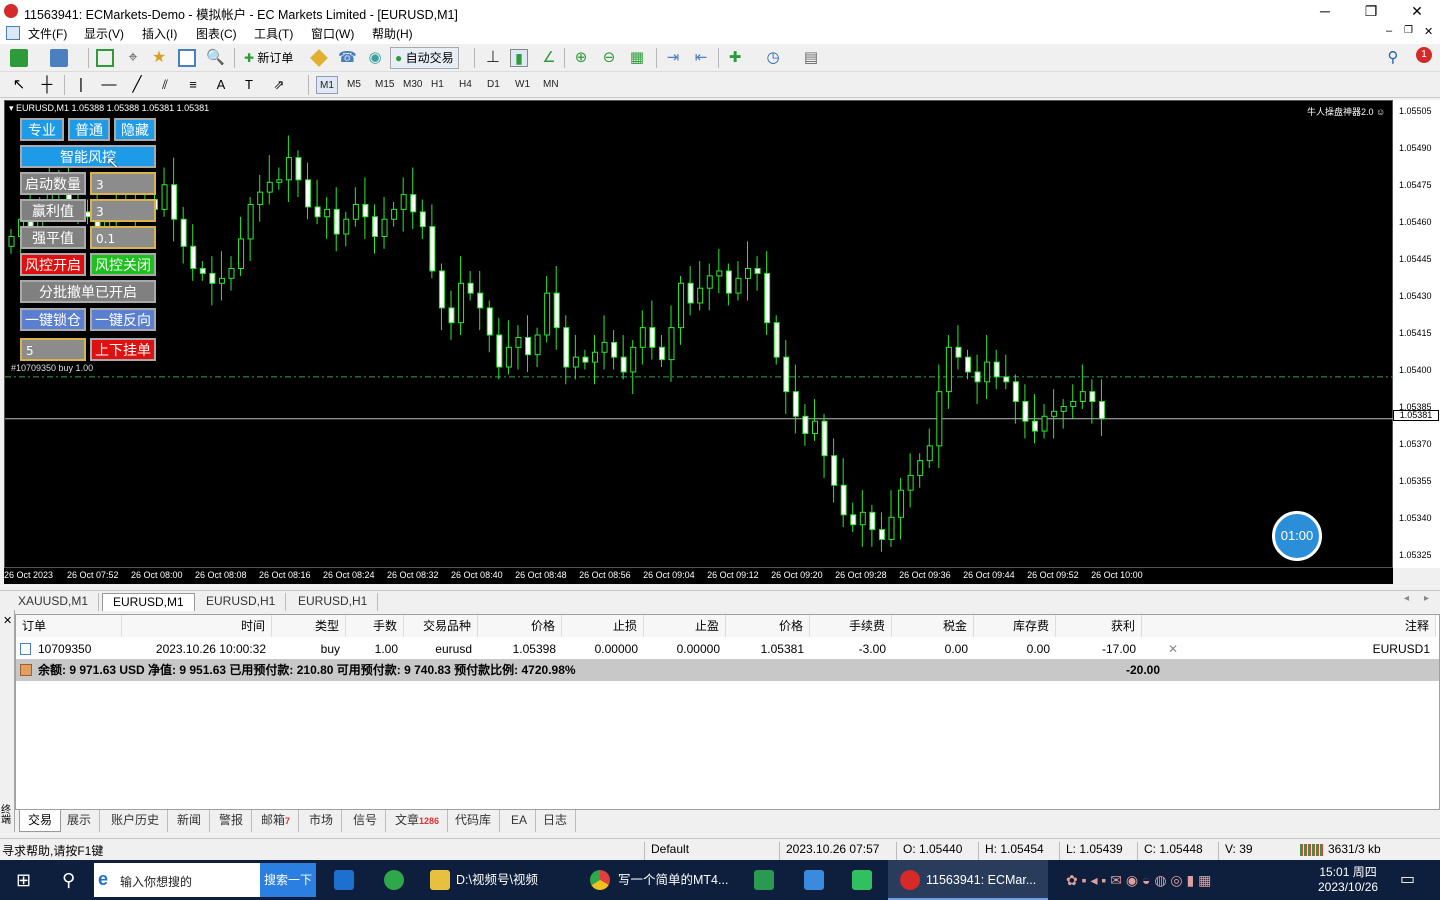  What do you see at coordinates (418, 821) in the screenshot?
I see `terminal-tab-8: 文章1286` at bounding box center [418, 821].